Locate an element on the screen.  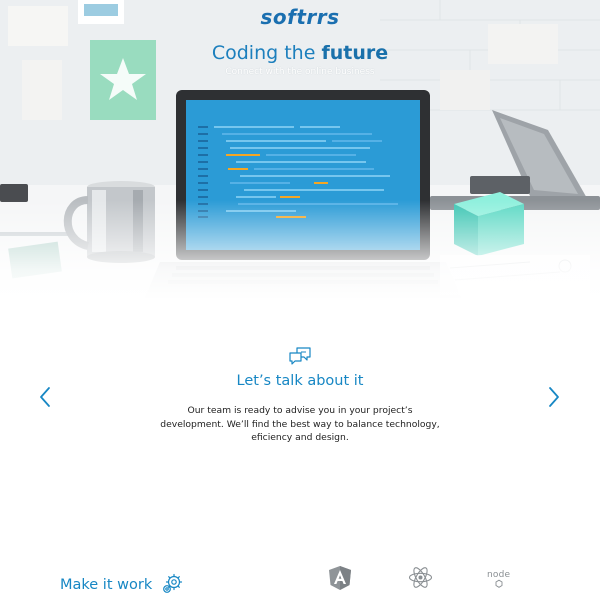
chat-bubbles-icon is located at coordinates (300, 356).